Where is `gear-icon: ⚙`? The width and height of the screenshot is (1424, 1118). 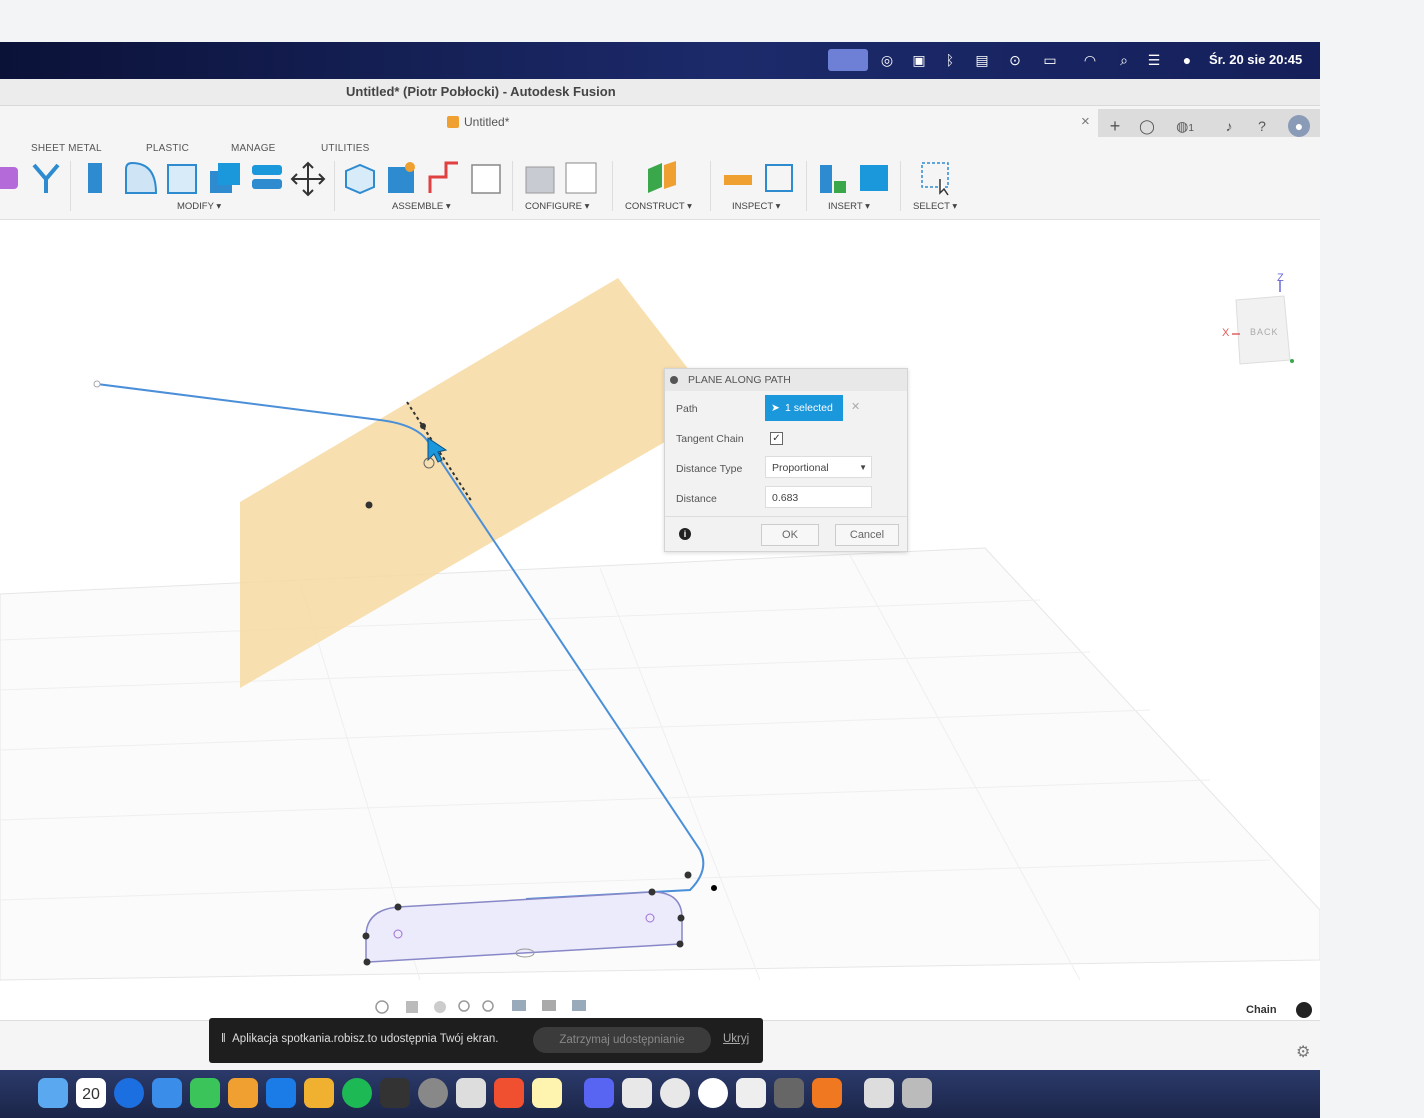 gear-icon: ⚙ is located at coordinates (1303, 1052).